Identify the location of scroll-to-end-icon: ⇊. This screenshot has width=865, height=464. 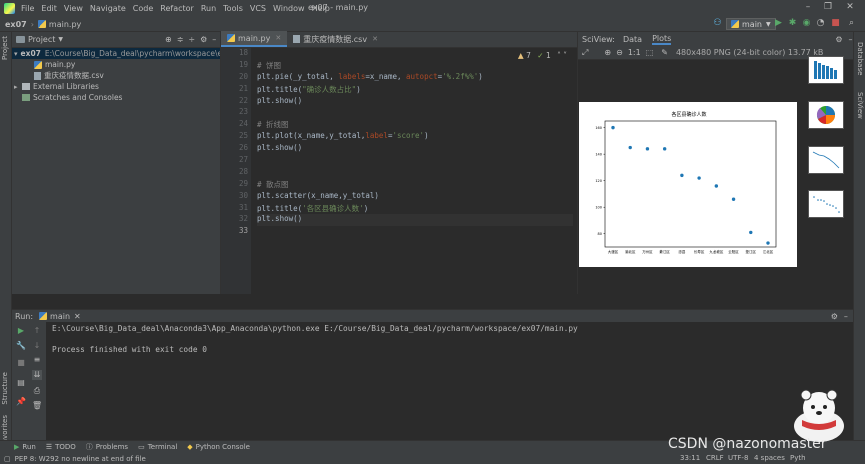
(37, 375).